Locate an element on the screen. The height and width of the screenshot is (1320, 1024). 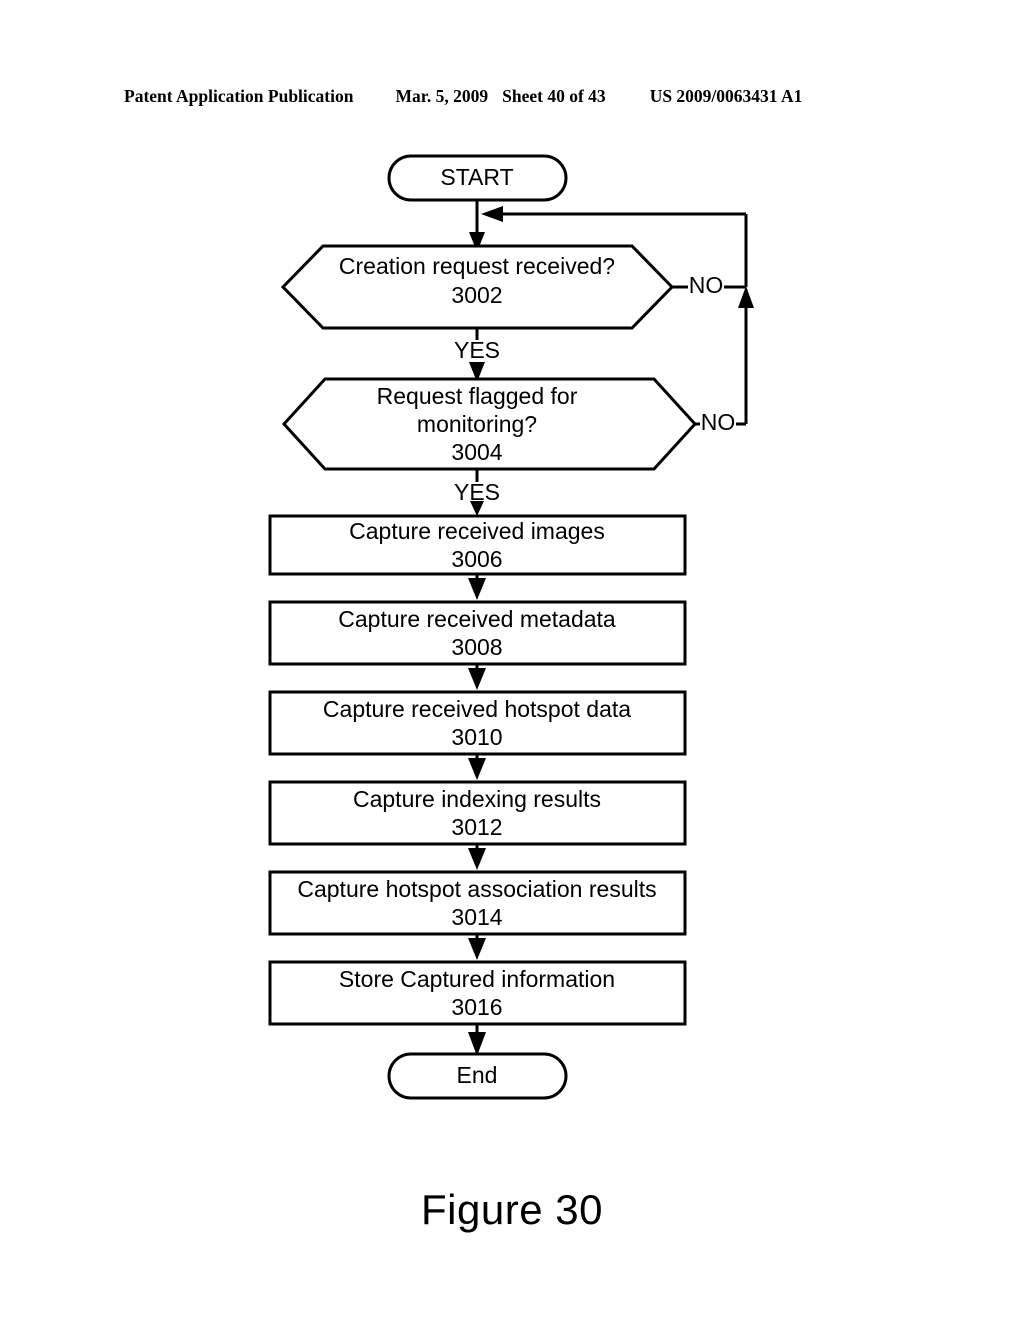
figure-caption: Figure 30 is located at coordinates (512, 1209).